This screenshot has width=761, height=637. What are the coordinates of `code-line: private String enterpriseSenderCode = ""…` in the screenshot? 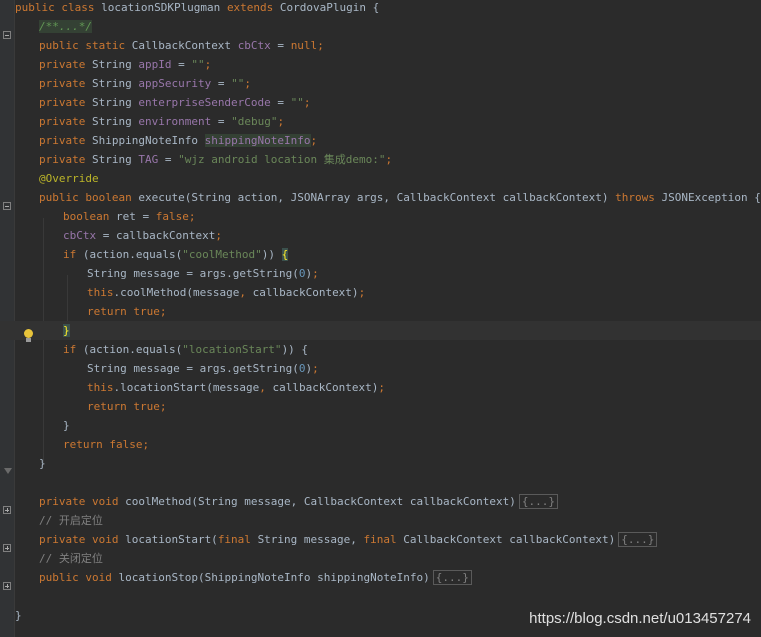 It's located at (380, 102).